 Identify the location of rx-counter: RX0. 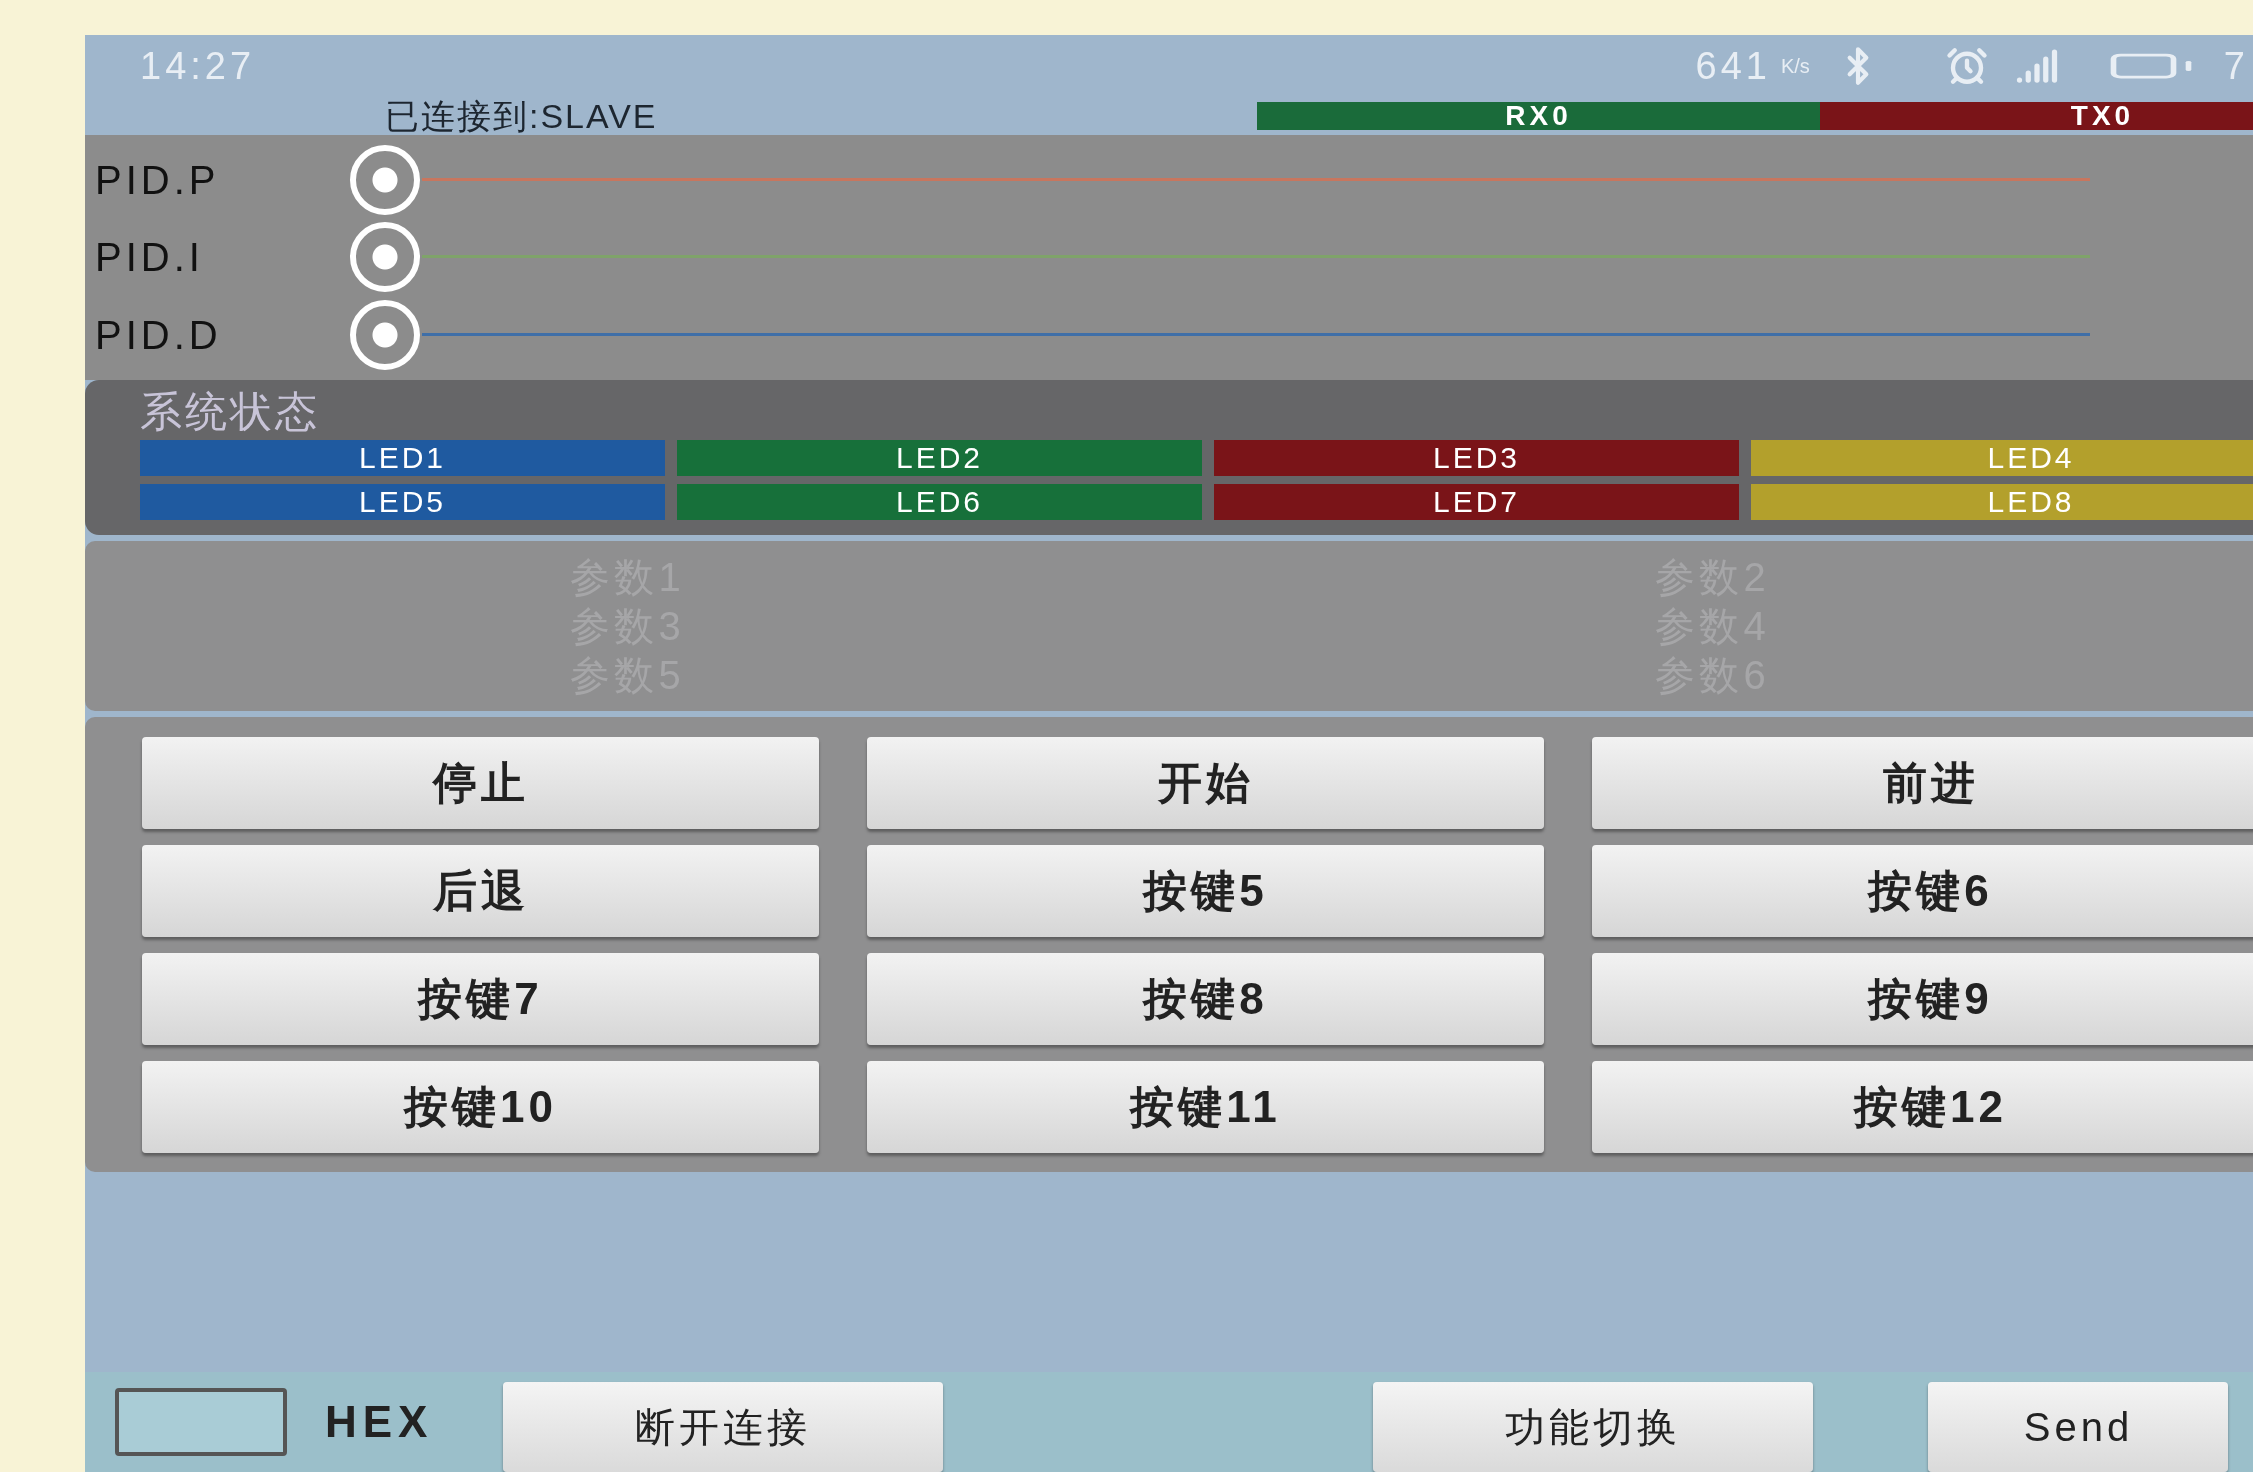
(1538, 116).